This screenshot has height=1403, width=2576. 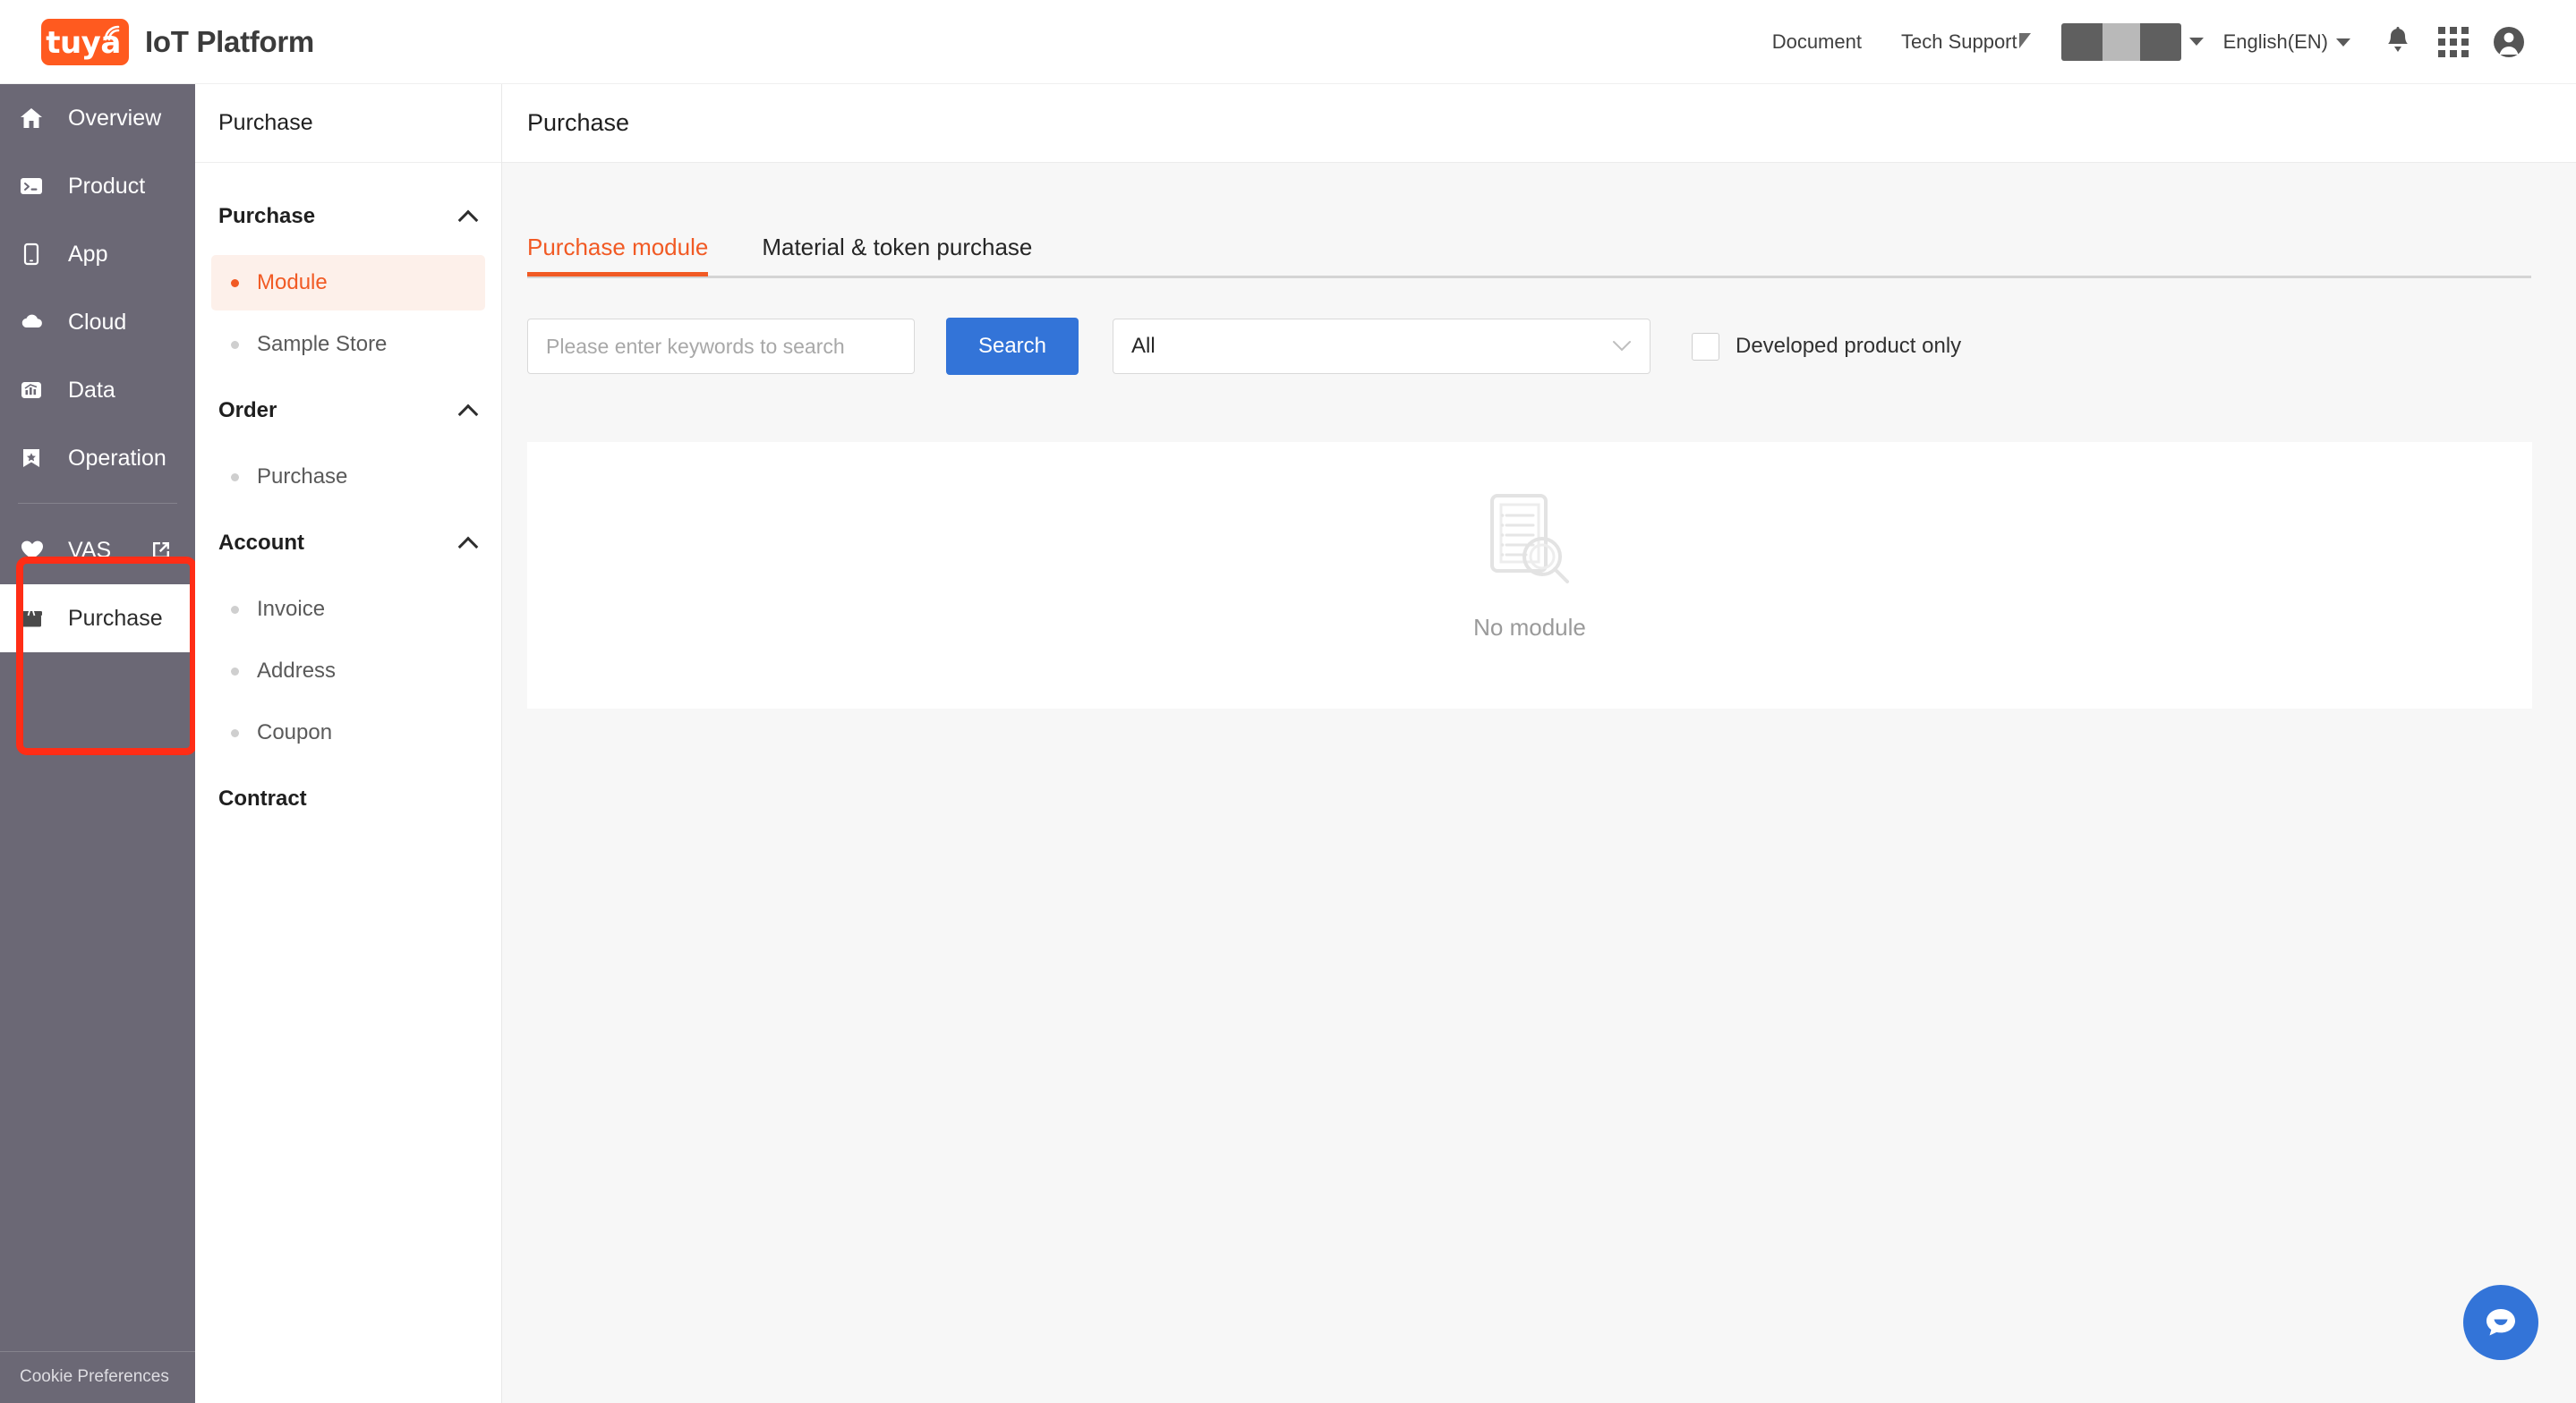 I want to click on sidebar-item-app: App, so click(x=97, y=254).